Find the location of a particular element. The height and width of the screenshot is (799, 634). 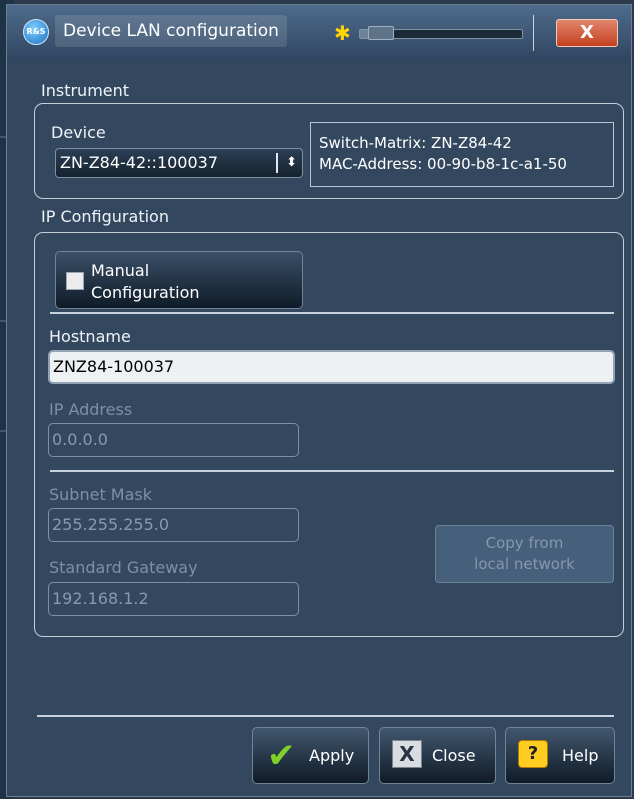

manual-label-line2: Configuration is located at coordinates (145, 292).